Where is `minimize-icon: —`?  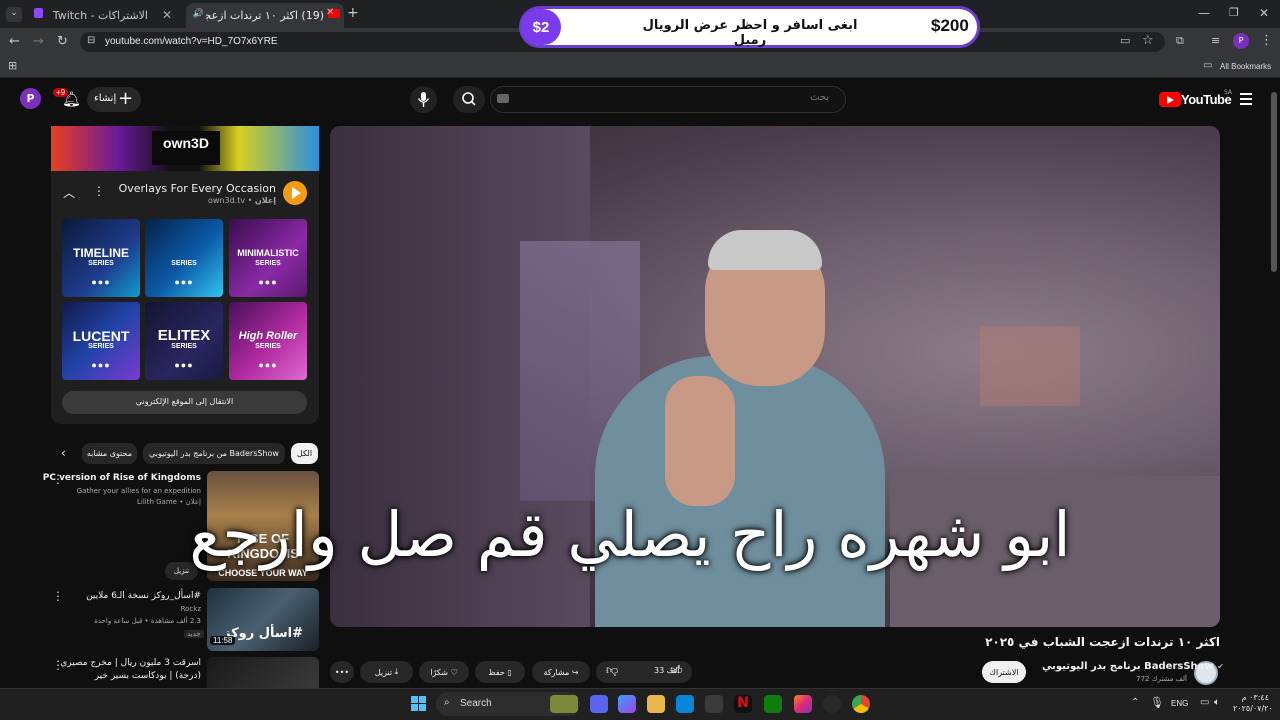
minimize-icon: — is located at coordinates (1204, 13).